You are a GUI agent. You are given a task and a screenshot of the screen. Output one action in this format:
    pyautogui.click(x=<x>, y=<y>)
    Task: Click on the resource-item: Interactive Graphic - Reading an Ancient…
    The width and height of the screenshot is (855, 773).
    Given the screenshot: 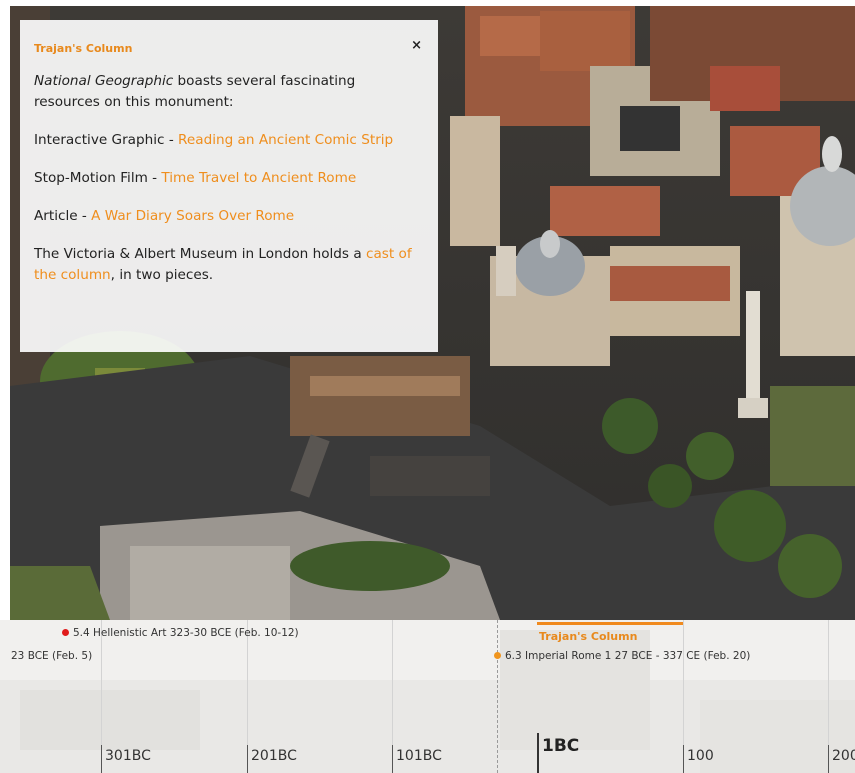 What is the action you would take?
    pyautogui.click(x=229, y=140)
    